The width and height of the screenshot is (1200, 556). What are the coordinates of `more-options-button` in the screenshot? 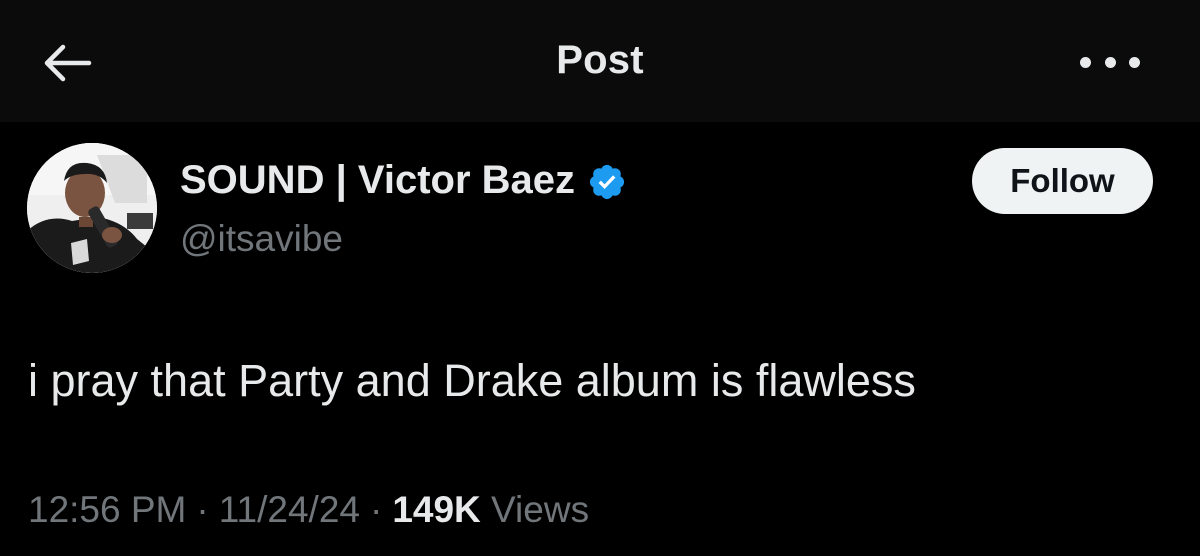 It's located at (1110, 62).